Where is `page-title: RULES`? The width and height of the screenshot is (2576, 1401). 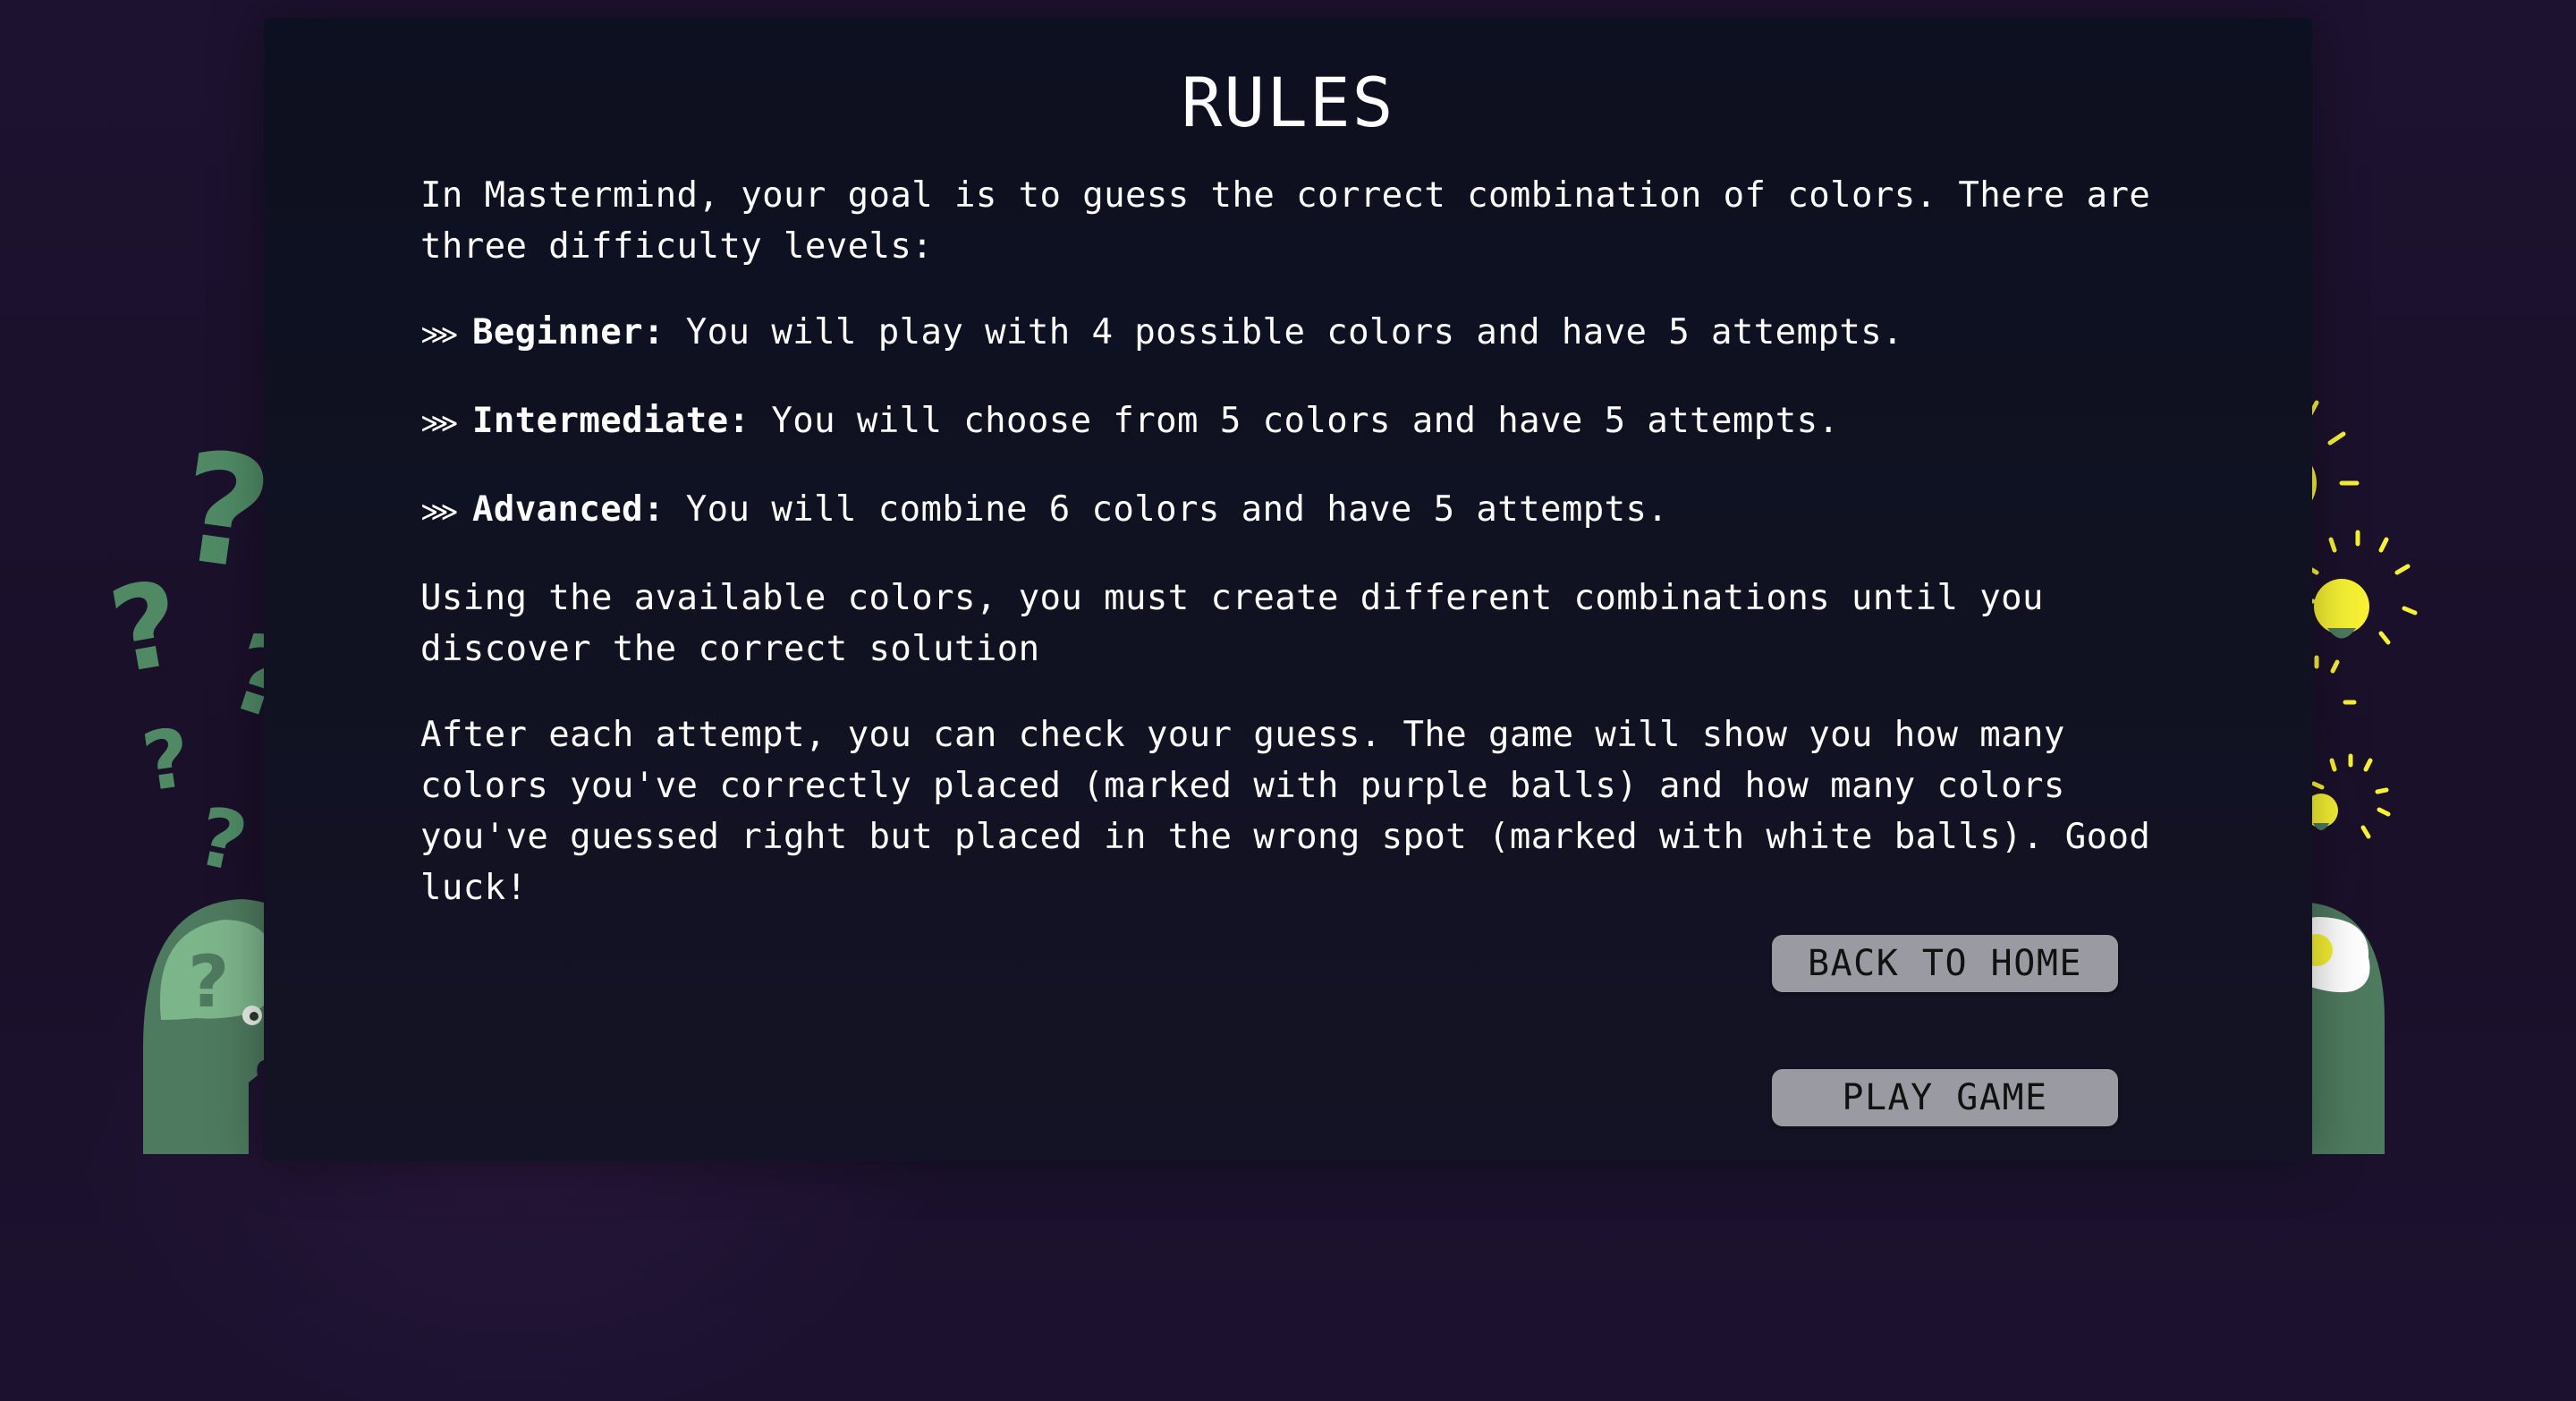
page-title: RULES is located at coordinates (1288, 102).